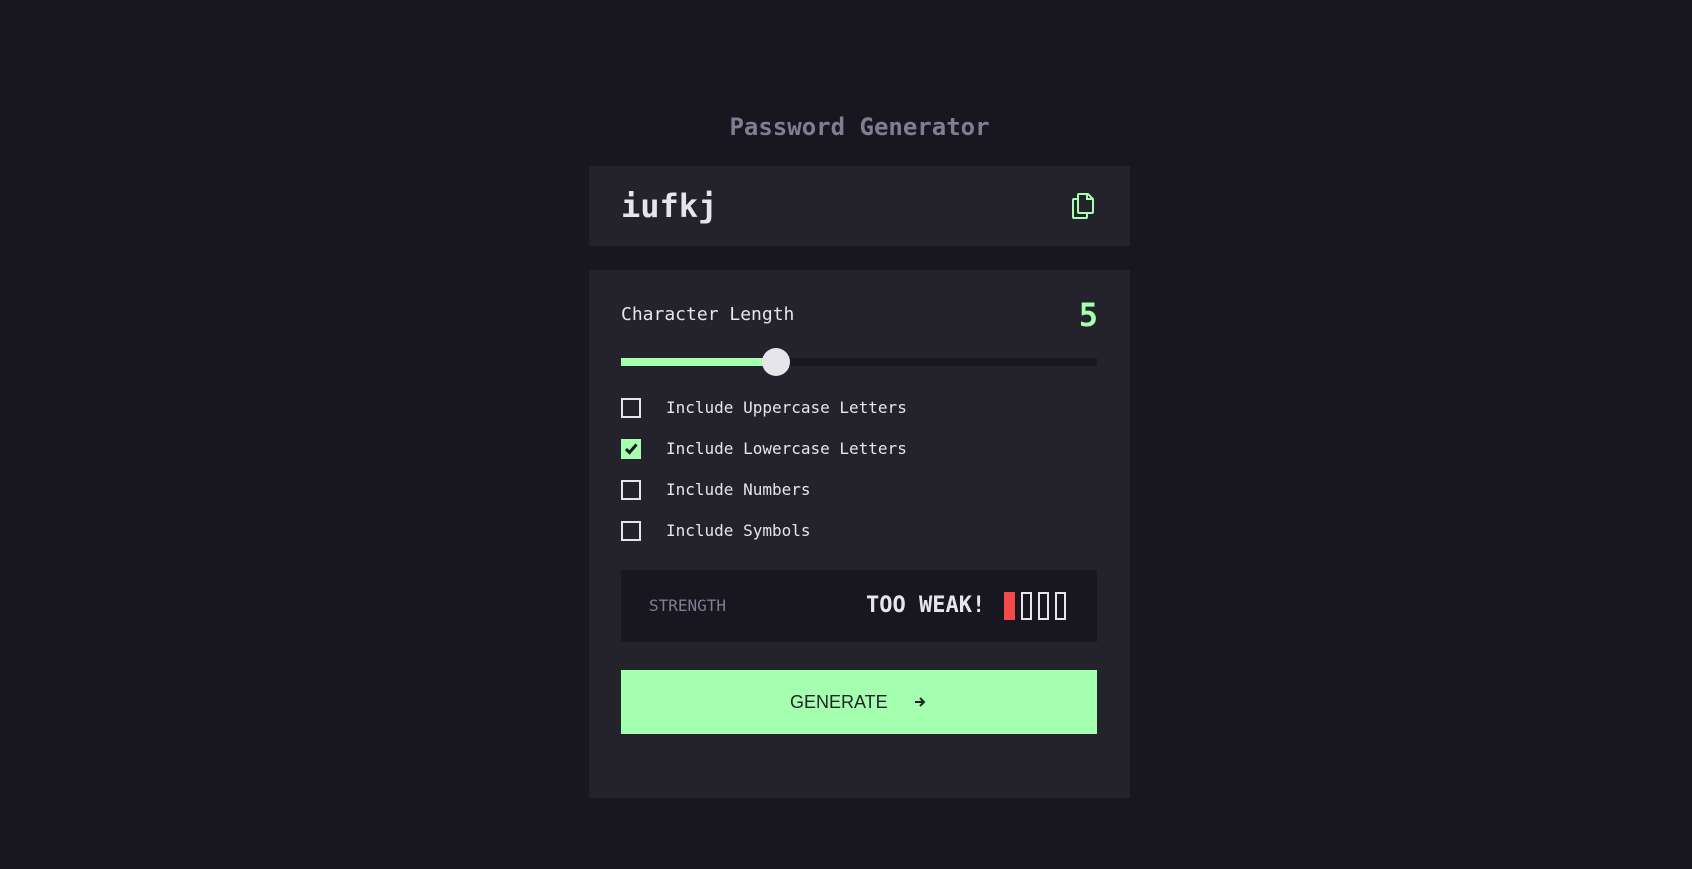  What do you see at coordinates (631, 408) in the screenshot?
I see `uppercase-checkbox` at bounding box center [631, 408].